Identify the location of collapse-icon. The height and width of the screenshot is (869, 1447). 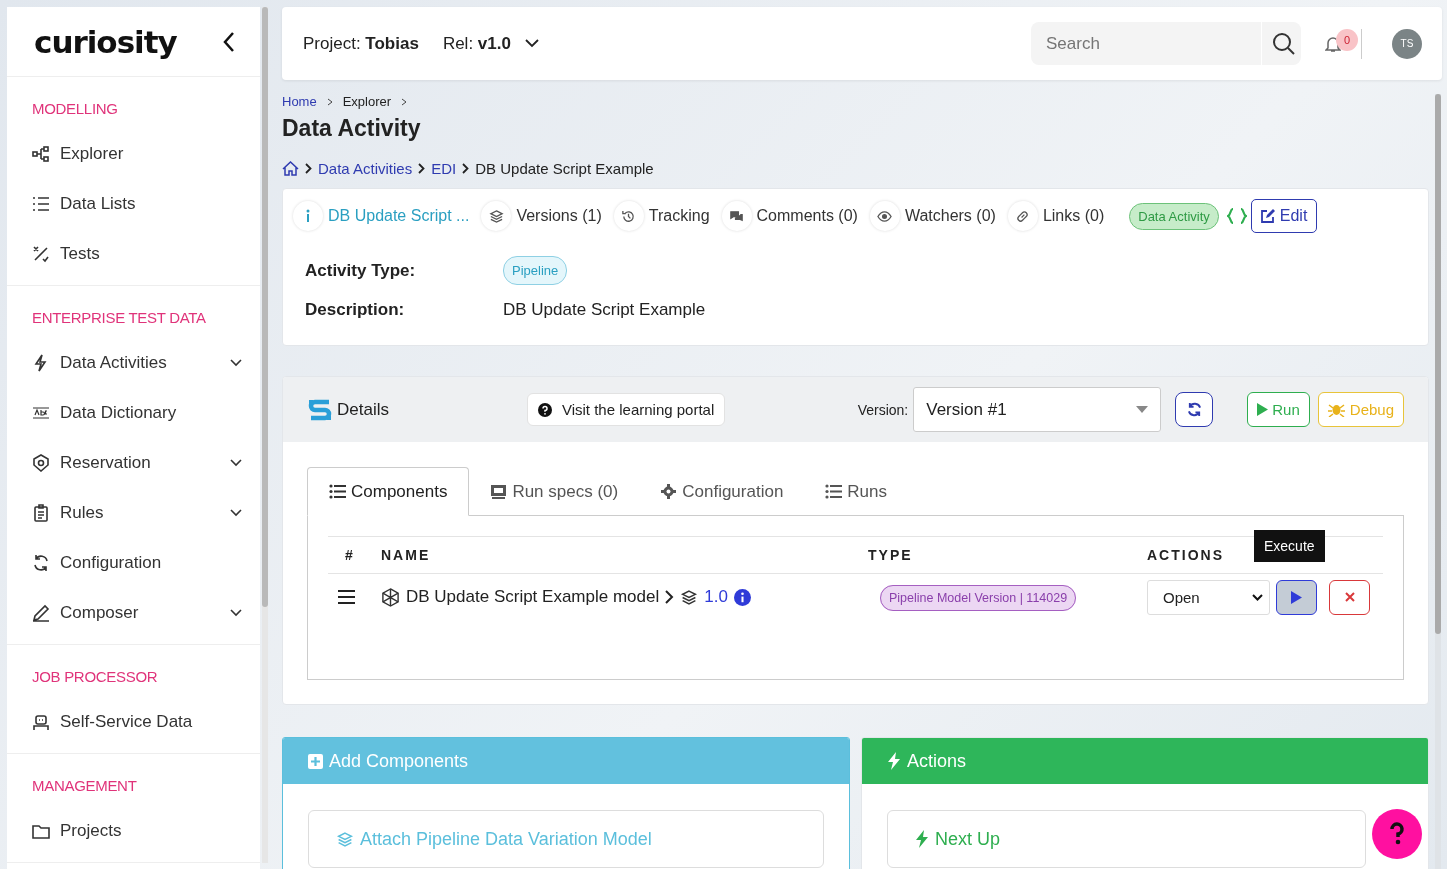
(229, 41).